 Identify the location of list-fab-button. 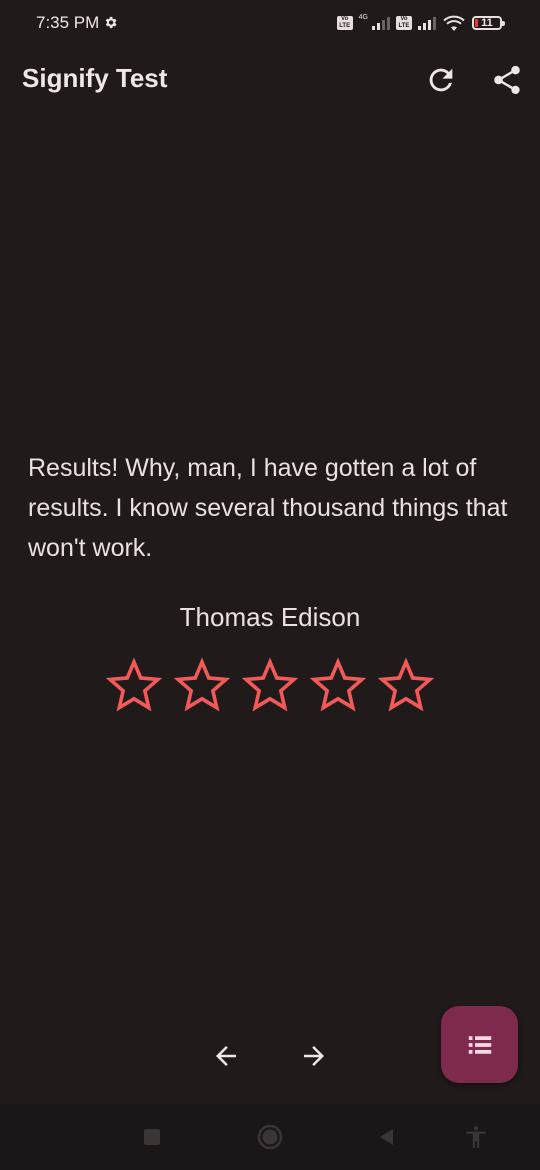
(479, 1044).